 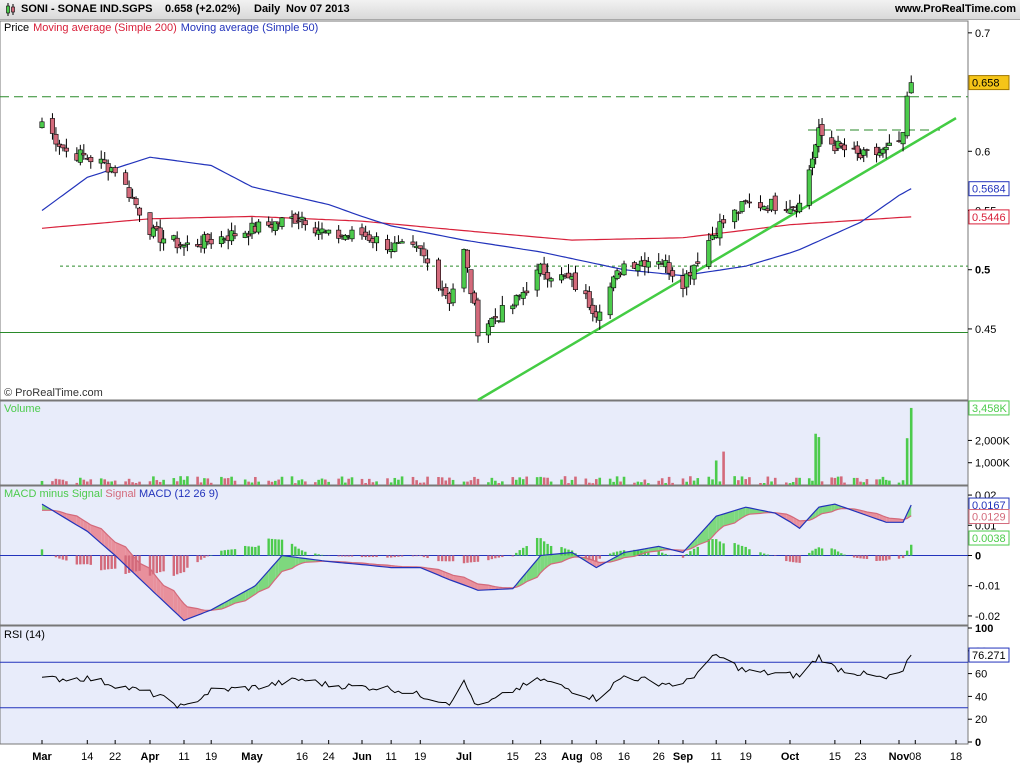 What do you see at coordinates (955, 9) in the screenshot?
I see `website-link: www.ProRealTime.com` at bounding box center [955, 9].